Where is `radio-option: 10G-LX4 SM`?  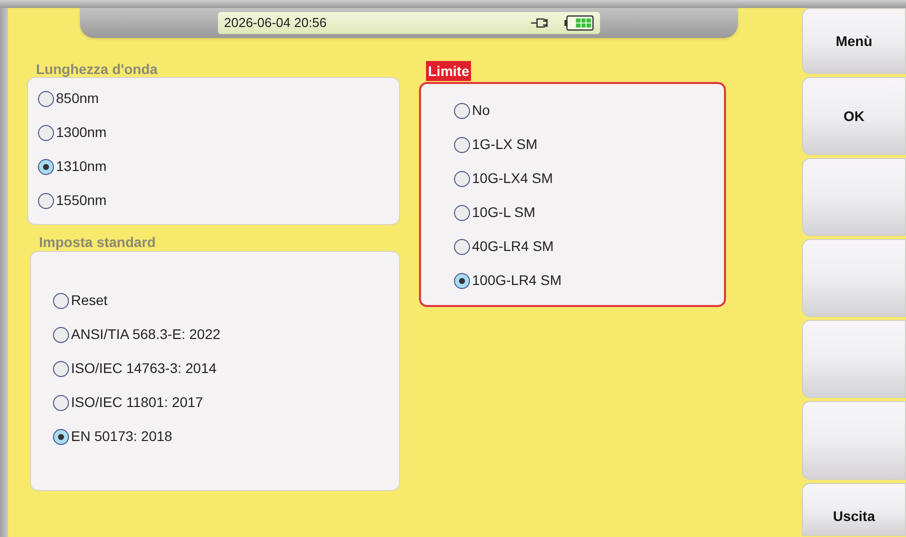 radio-option: 10G-LX4 SM is located at coordinates (503, 178).